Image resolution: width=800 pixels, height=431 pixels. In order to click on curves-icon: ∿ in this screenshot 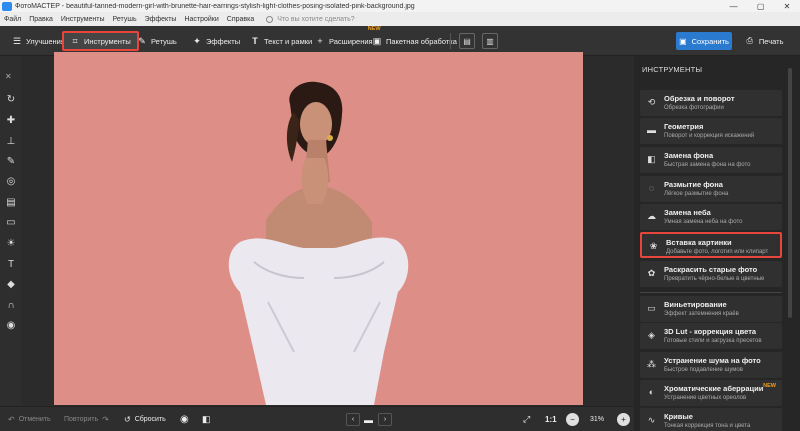, I will do `click(651, 420)`.